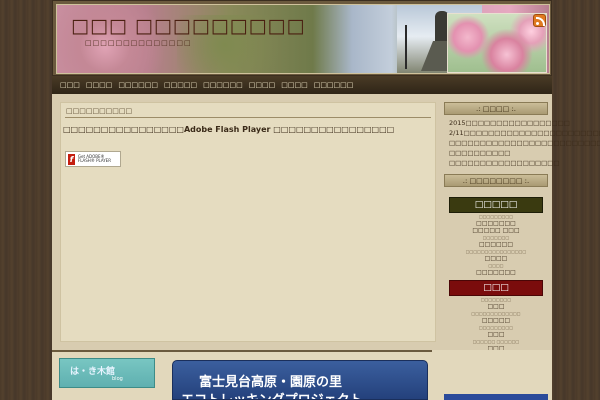 This screenshot has height=400, width=600. What do you see at coordinates (93, 372) in the screenshot?
I see `haiki-banner-title: は・き木館` at bounding box center [93, 372].